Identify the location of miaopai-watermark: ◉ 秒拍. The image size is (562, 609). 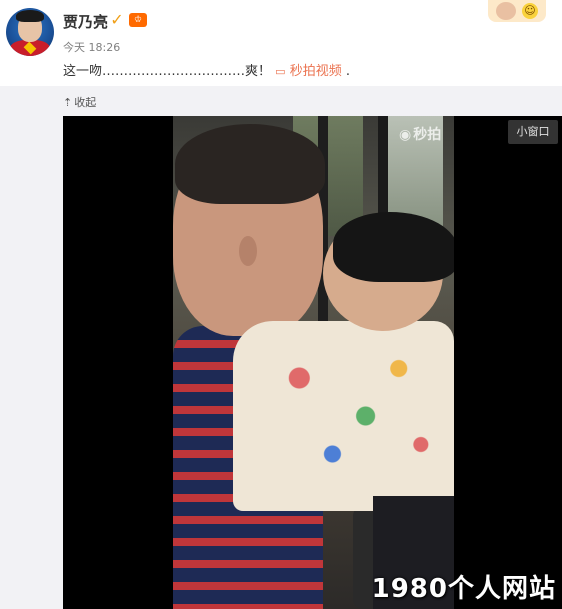
(420, 134).